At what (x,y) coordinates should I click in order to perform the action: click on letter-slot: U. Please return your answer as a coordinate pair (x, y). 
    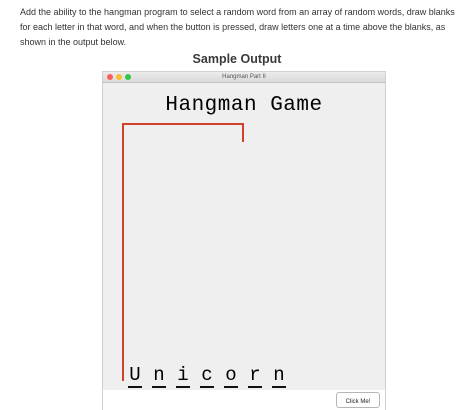
    Looking at the image, I should click on (139, 378).